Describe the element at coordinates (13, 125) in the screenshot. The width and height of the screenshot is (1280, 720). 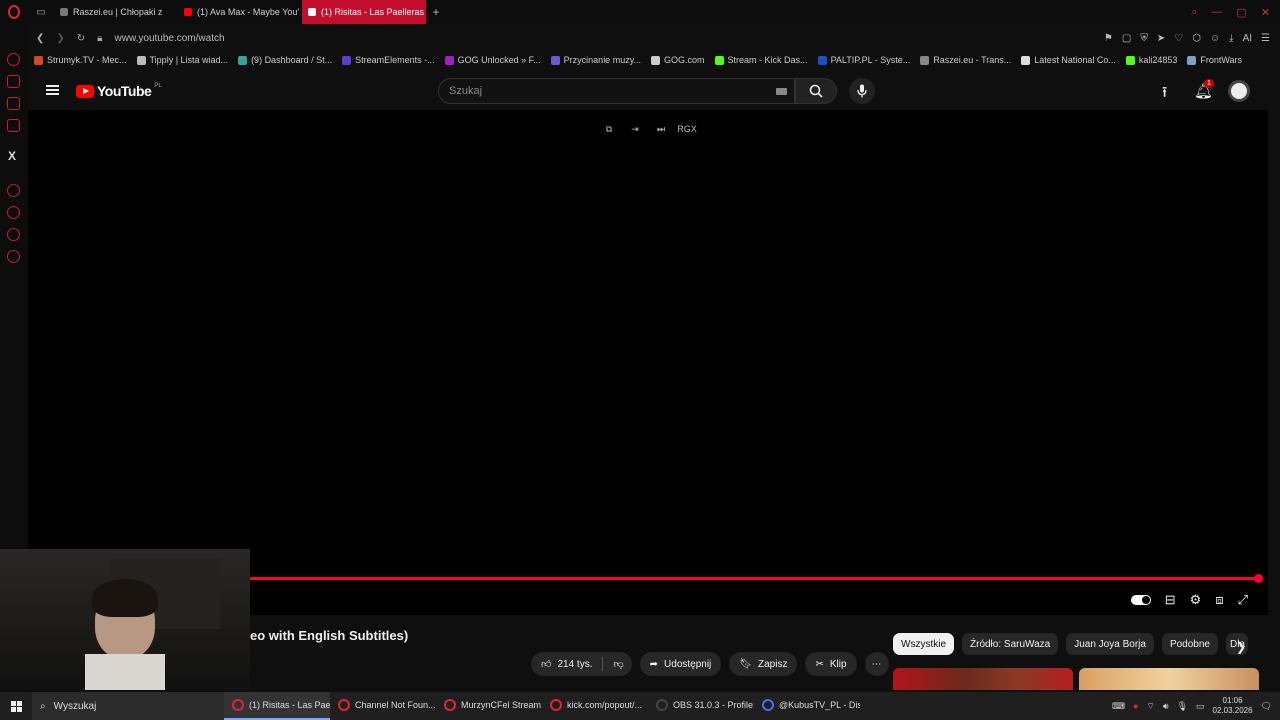
I see `instagram-icon` at that location.